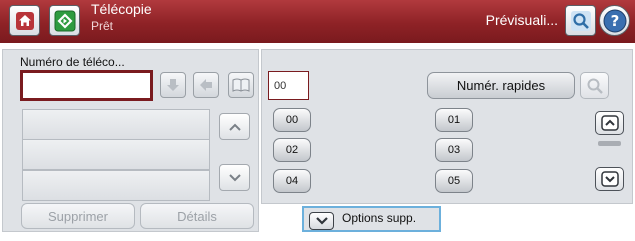 The height and width of the screenshot is (241, 635). What do you see at coordinates (78, 216) in the screenshot?
I see `delete-button: Supprimer` at bounding box center [78, 216].